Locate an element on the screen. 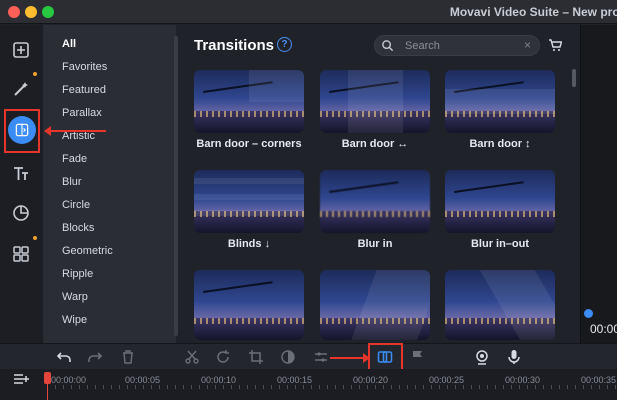 This screenshot has height=400, width=617. transition-label: Barn door ↕ is located at coordinates (500, 144).